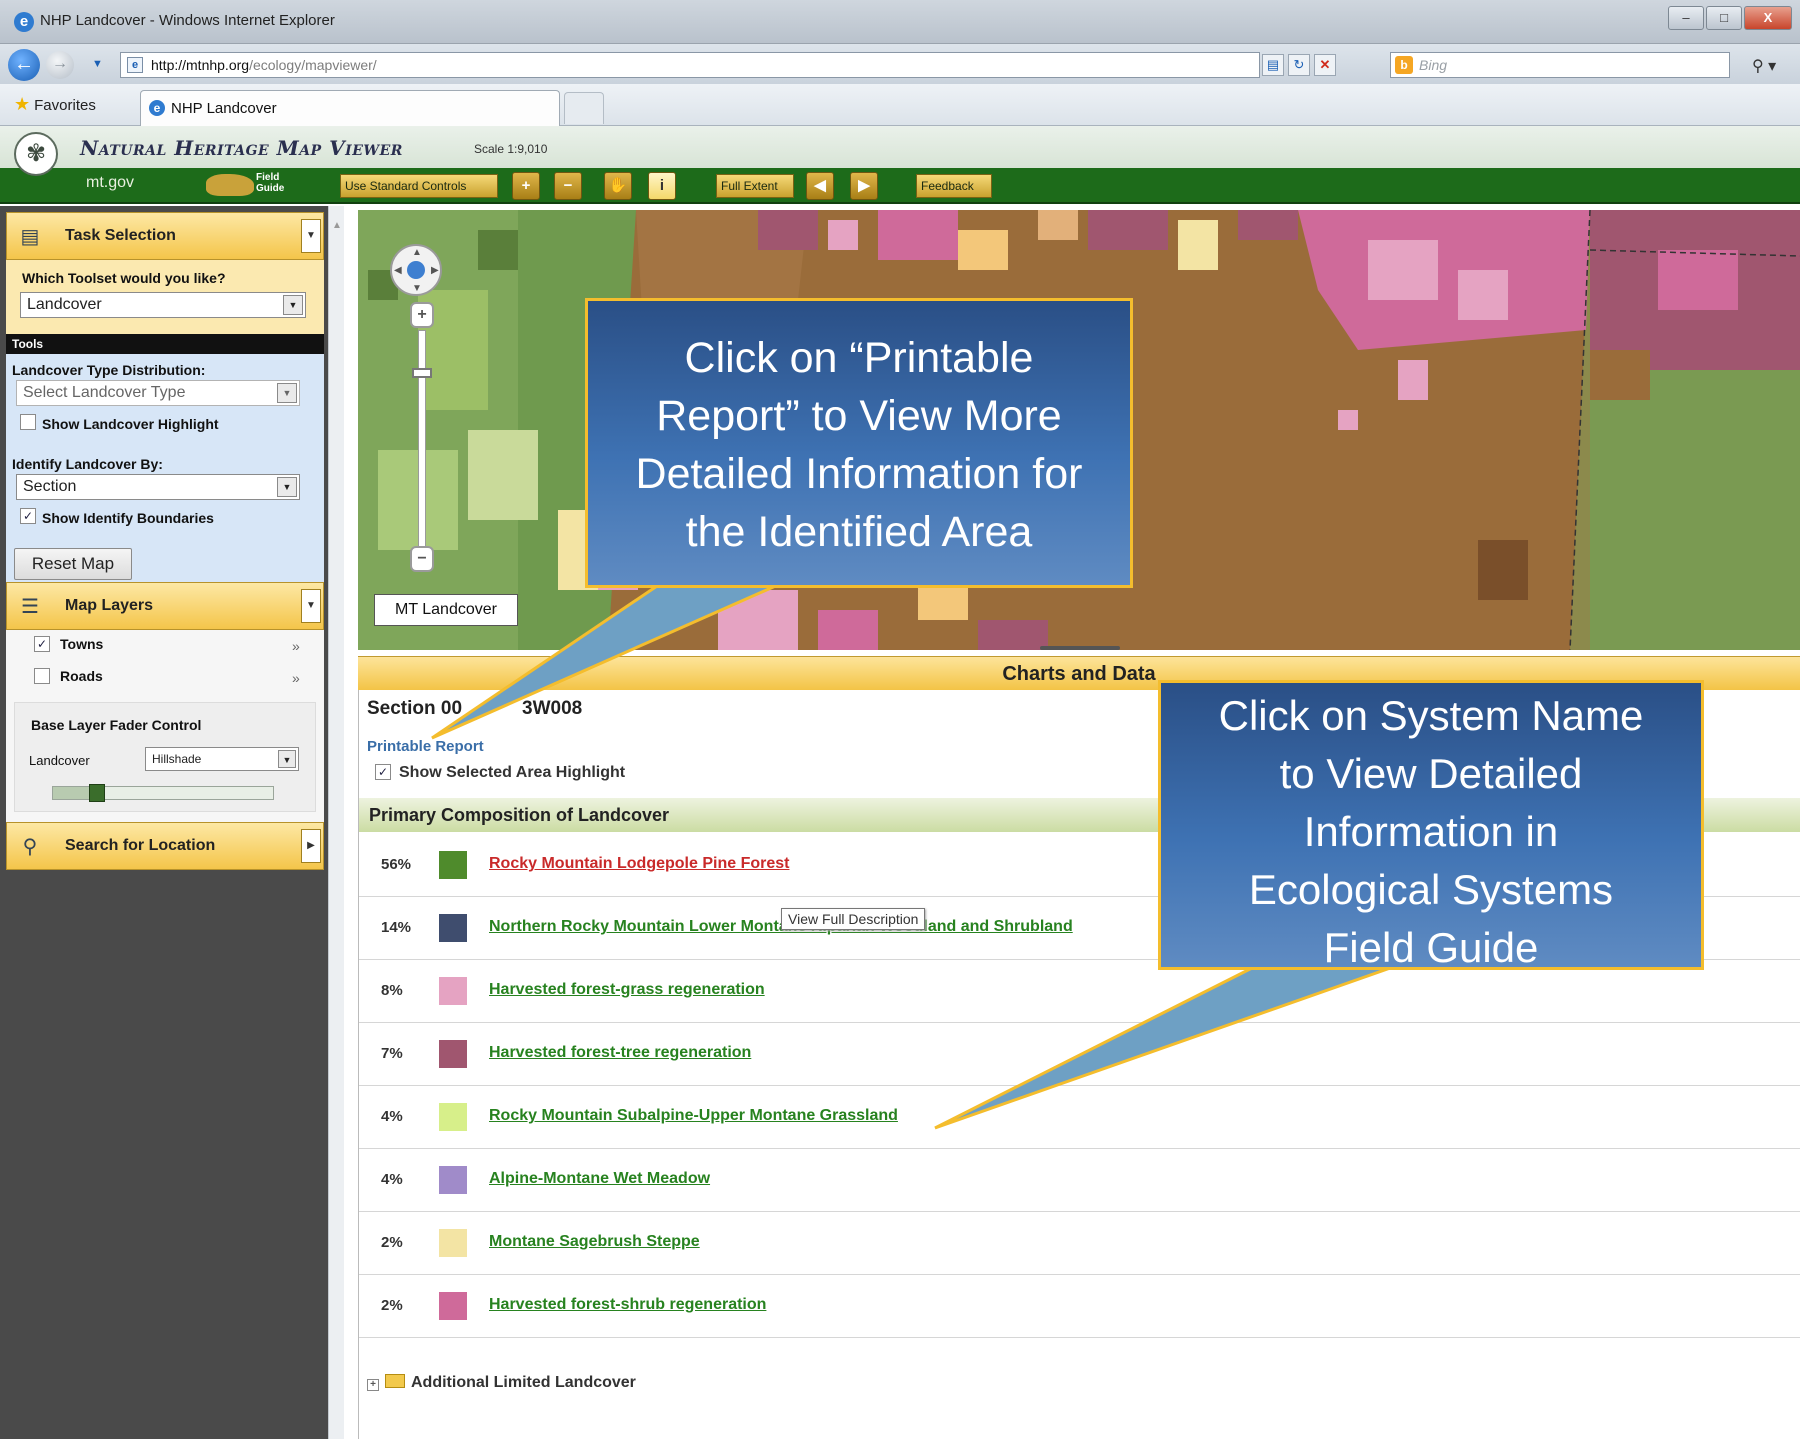 The image size is (1800, 1439). I want to click on browser-tab: e NHP Landcover, so click(350, 108).